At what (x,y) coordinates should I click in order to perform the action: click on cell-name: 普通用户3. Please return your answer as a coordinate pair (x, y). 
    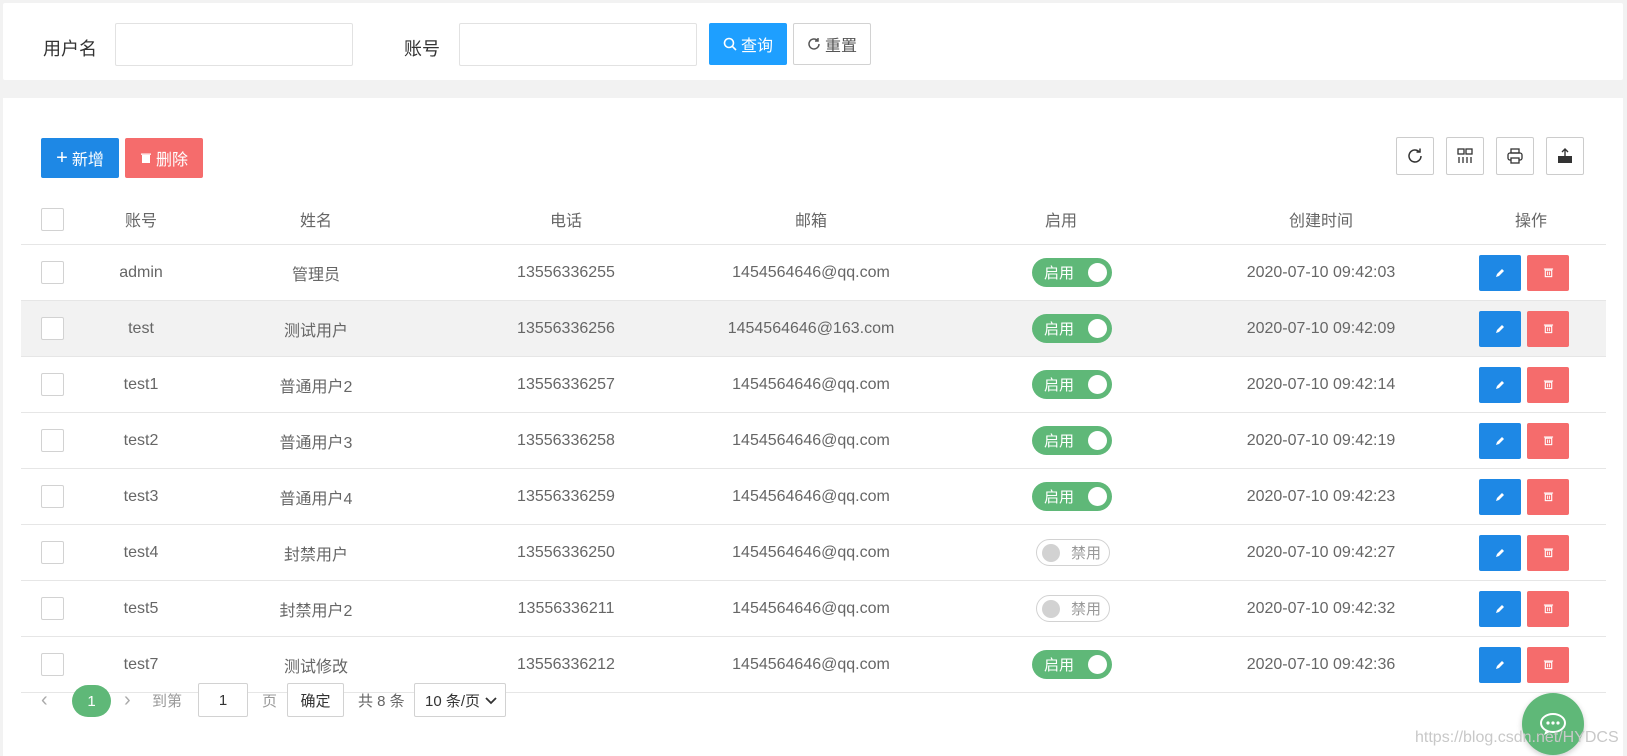
    Looking at the image, I should click on (316, 443).